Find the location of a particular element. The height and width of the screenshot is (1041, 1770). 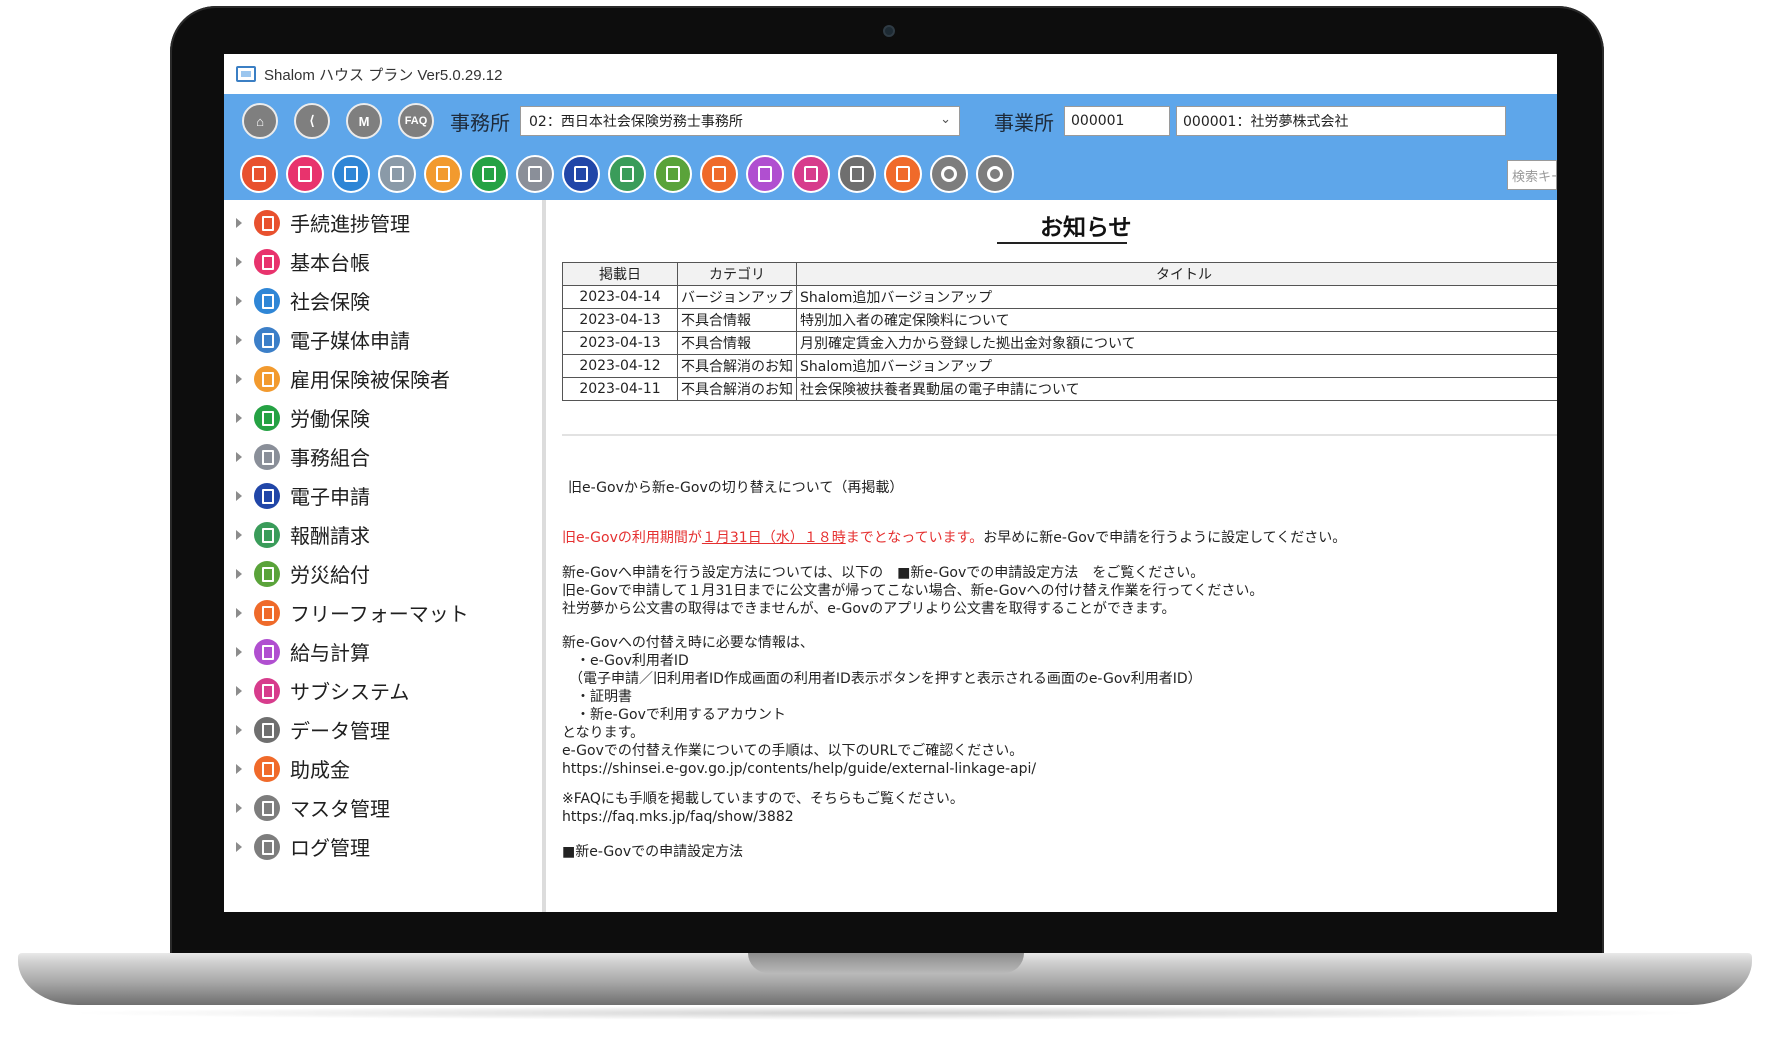

sidebar-item: 電子申請 is located at coordinates (383, 495).